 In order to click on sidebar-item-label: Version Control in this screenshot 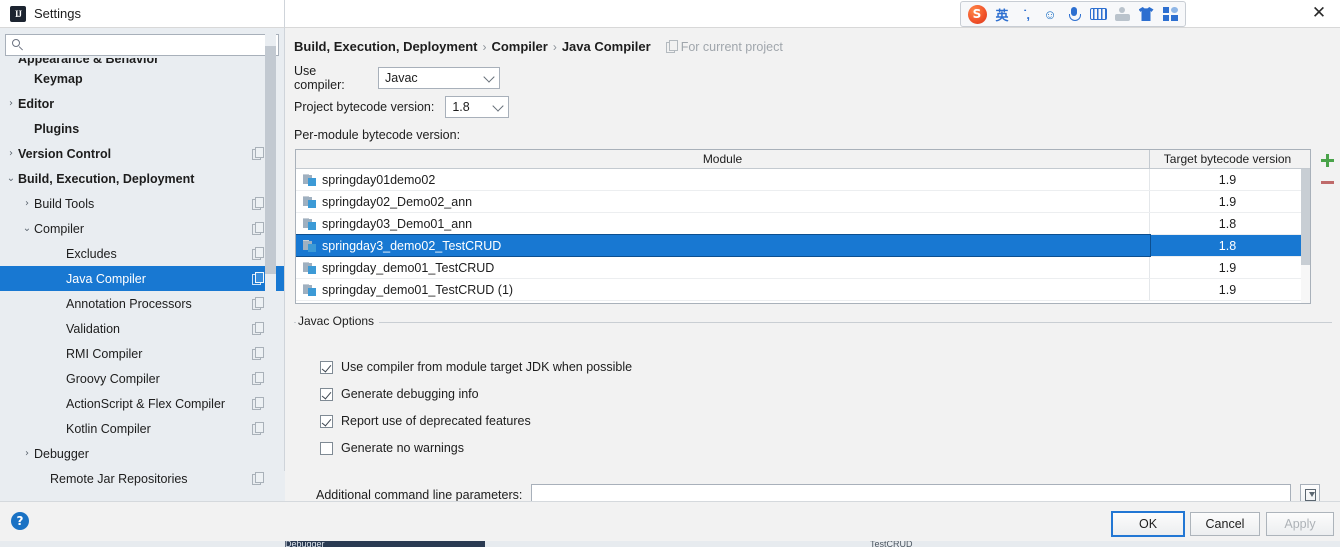, I will do `click(65, 153)`.